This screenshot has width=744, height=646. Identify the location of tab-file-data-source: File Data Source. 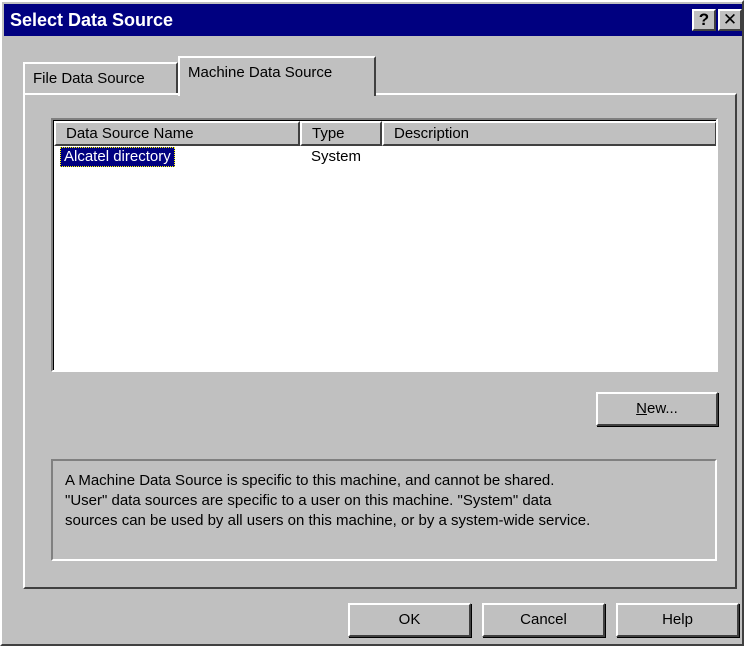
(100, 78).